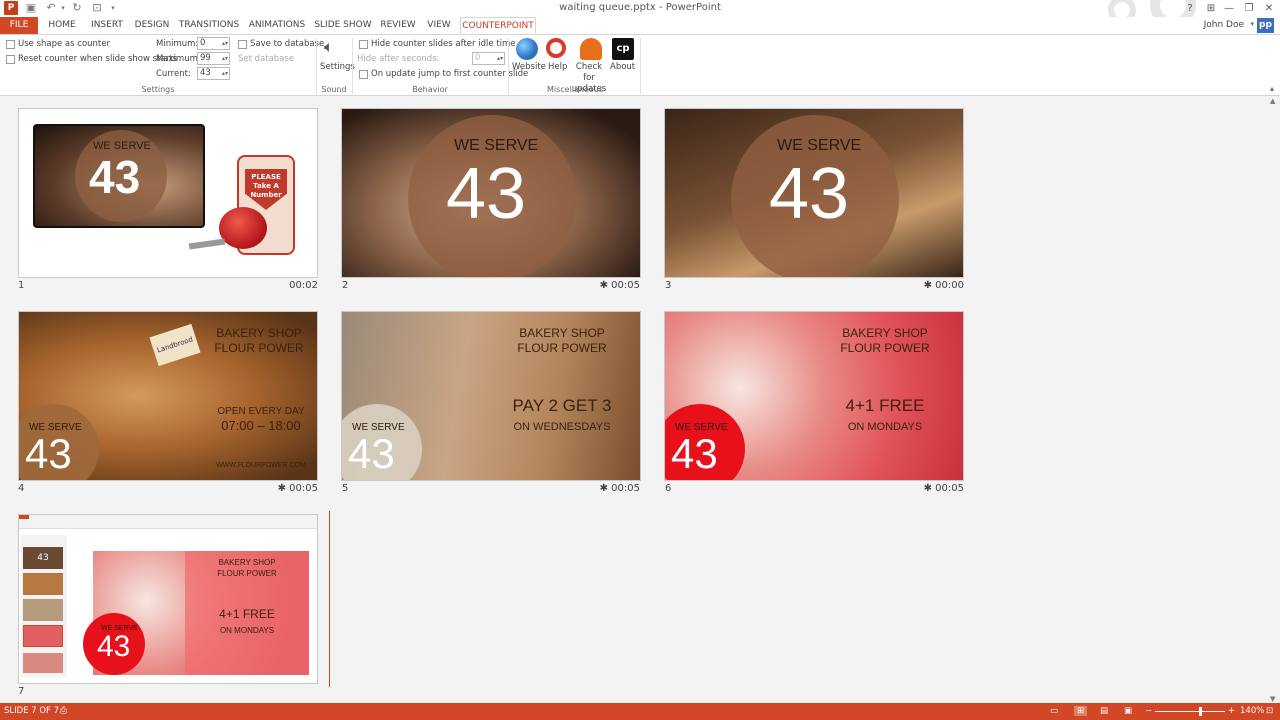  What do you see at coordinates (623, 49) in the screenshot?
I see `cp-logo-icon: cp` at bounding box center [623, 49].